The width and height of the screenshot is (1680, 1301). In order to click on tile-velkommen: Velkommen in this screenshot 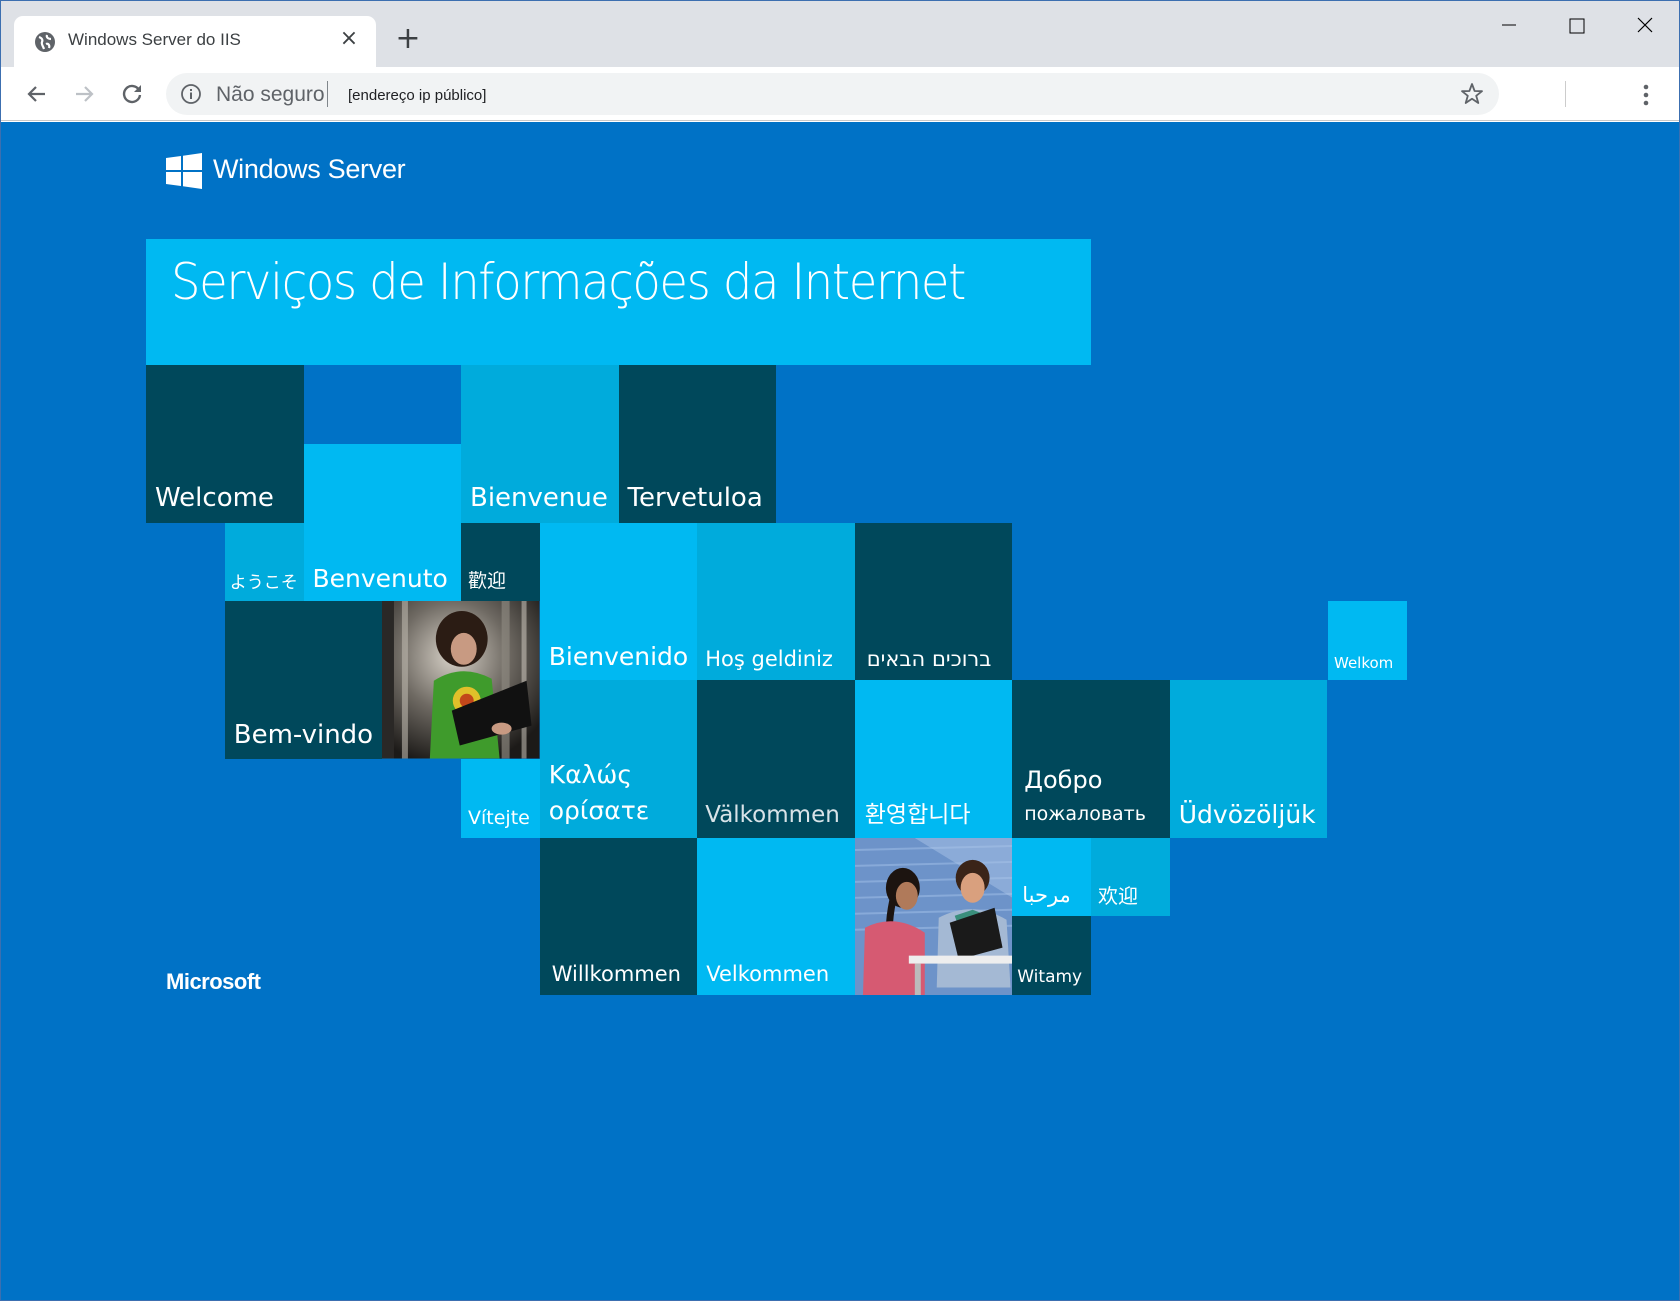, I will do `click(776, 916)`.